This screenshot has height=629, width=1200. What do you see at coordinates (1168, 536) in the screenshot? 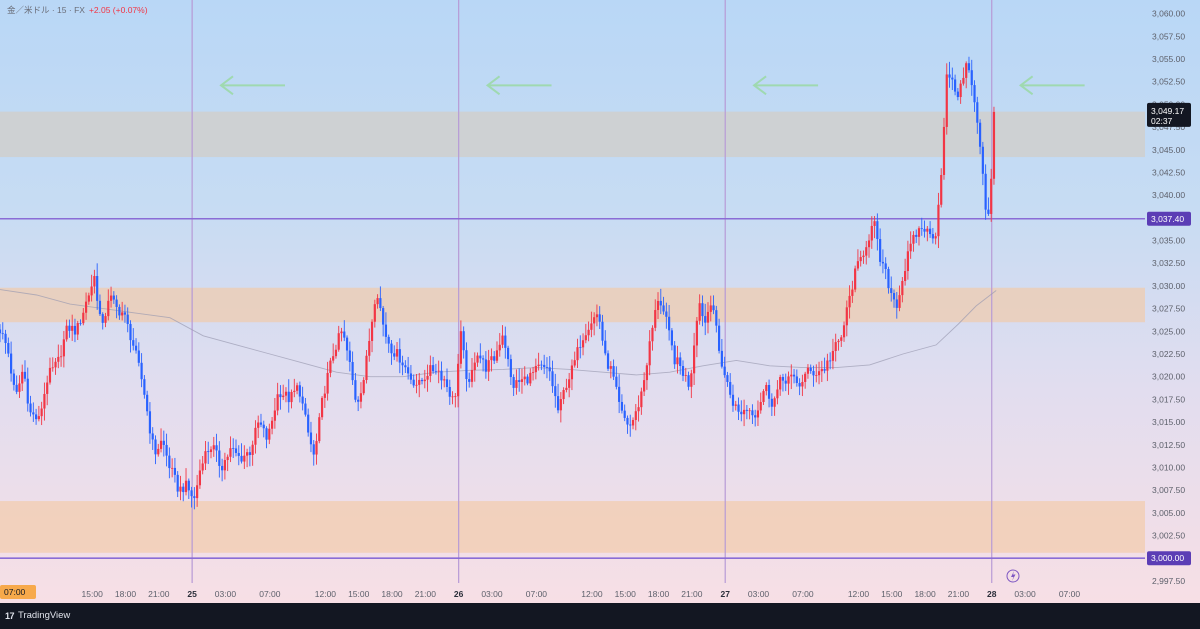
I see `price-tick-label: 3,002.50` at bounding box center [1168, 536].